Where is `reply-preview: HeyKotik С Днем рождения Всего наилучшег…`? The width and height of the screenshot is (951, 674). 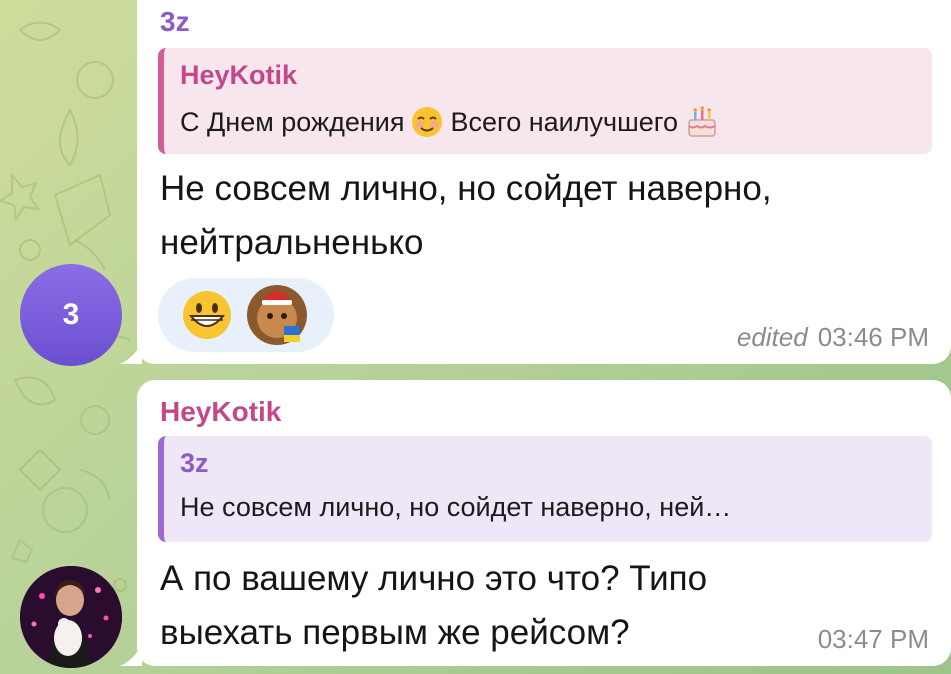
reply-preview: HeyKotik С Днем рождения Всего наилучшег… is located at coordinates (545, 101).